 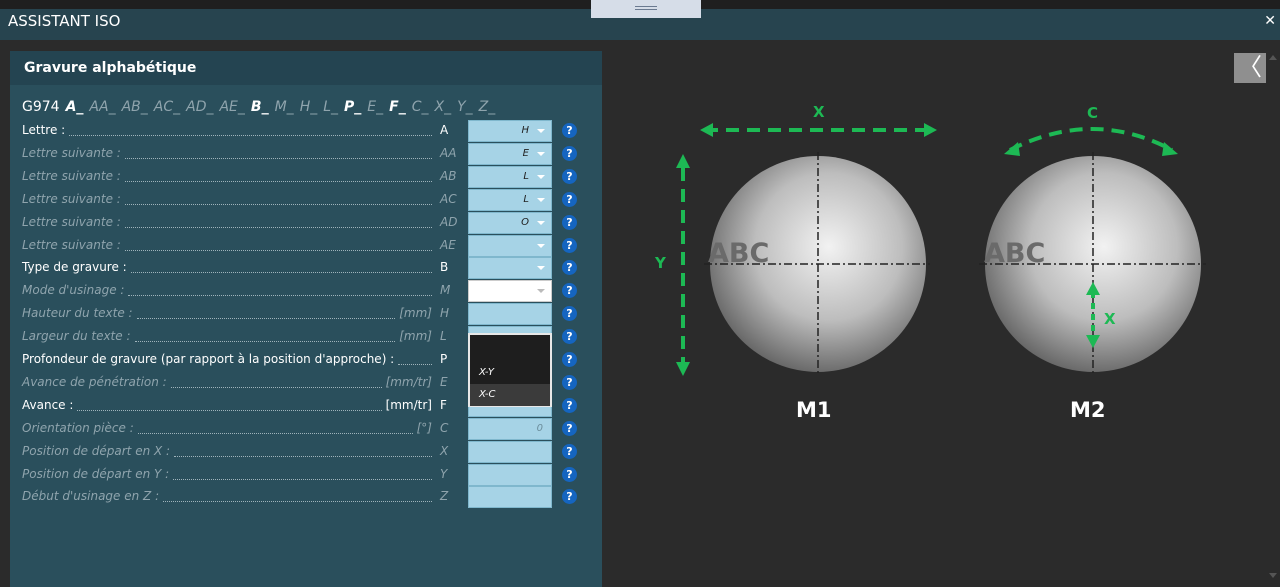 What do you see at coordinates (444, 267) in the screenshot?
I see `parameter-code: B` at bounding box center [444, 267].